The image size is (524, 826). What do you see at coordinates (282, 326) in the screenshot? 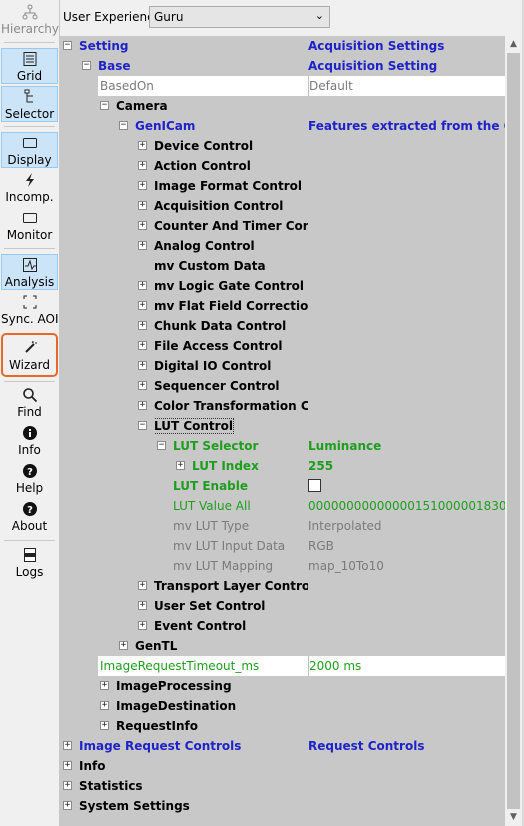
I see `tree-row-chunk-data-control: + Chunk Data Control` at bounding box center [282, 326].